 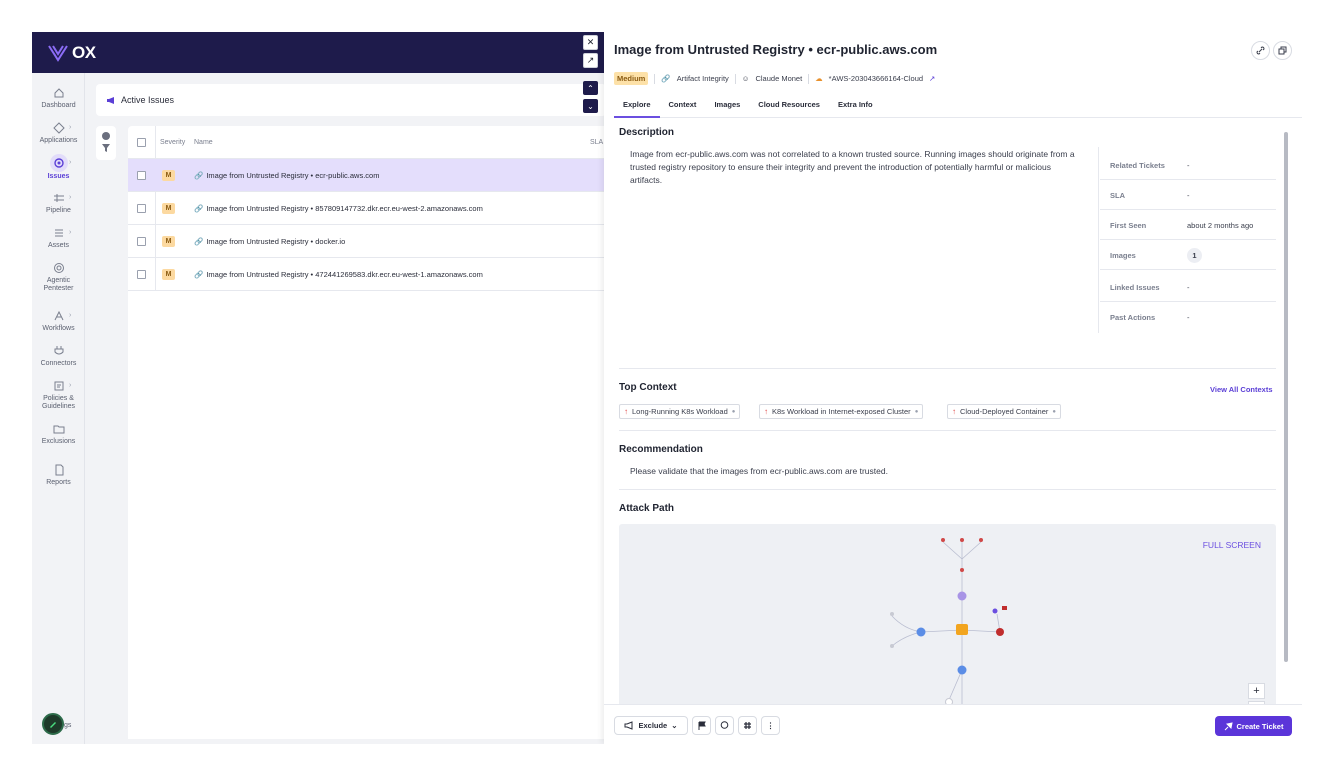 What do you see at coordinates (58, 210) in the screenshot?
I see `sidebar-item-label: Pipeline` at bounding box center [58, 210].